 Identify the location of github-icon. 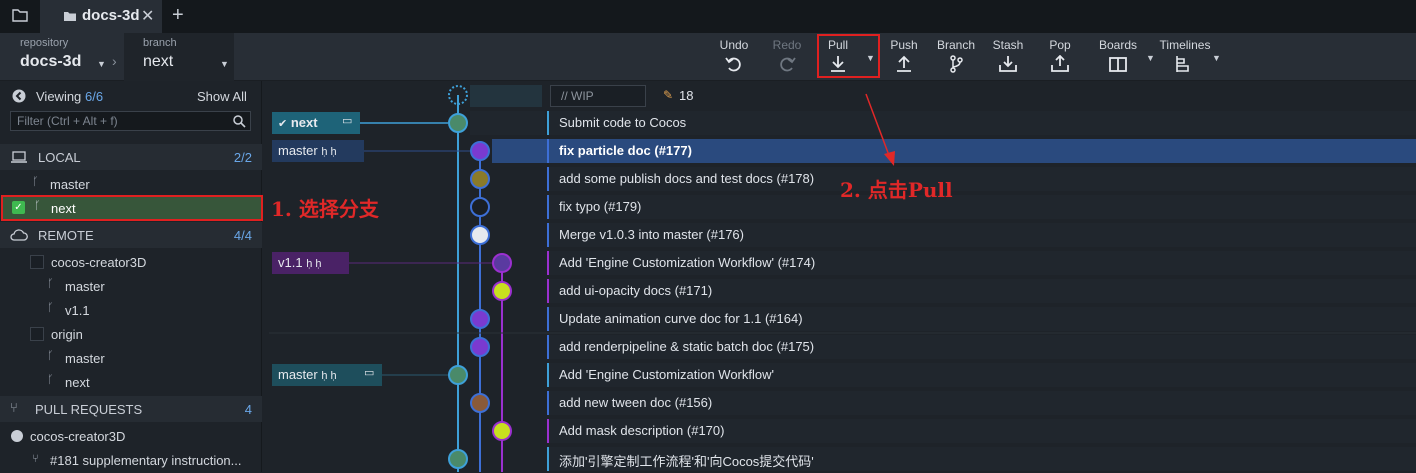
(17, 436).